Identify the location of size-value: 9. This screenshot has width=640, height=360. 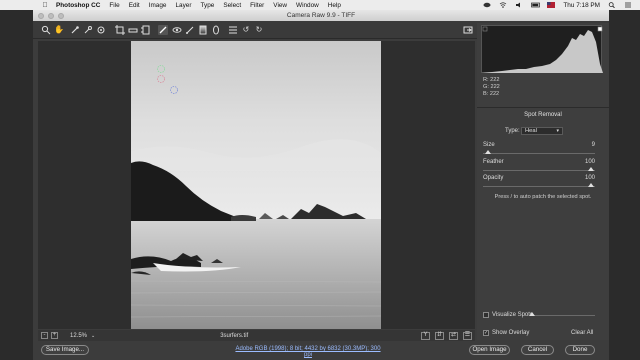
(585, 145).